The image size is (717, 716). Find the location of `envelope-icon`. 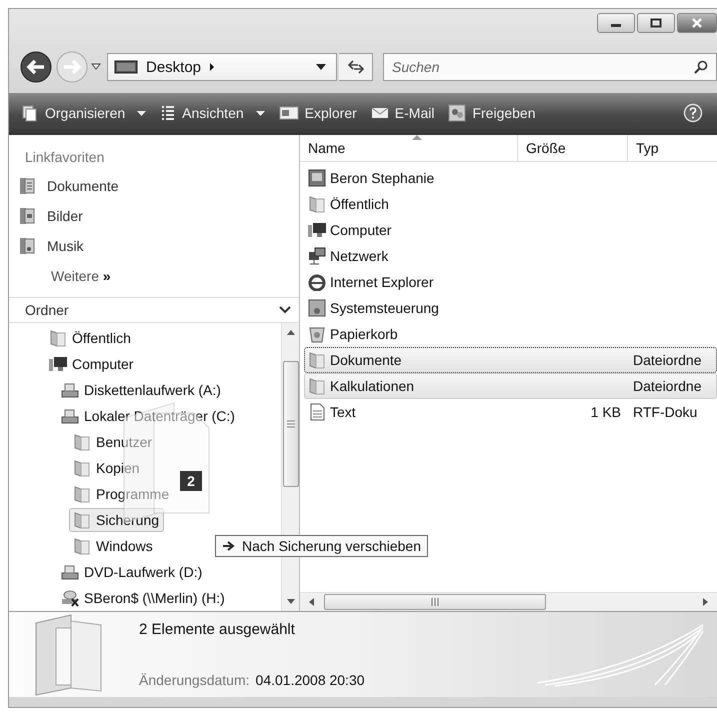

envelope-icon is located at coordinates (379, 113).